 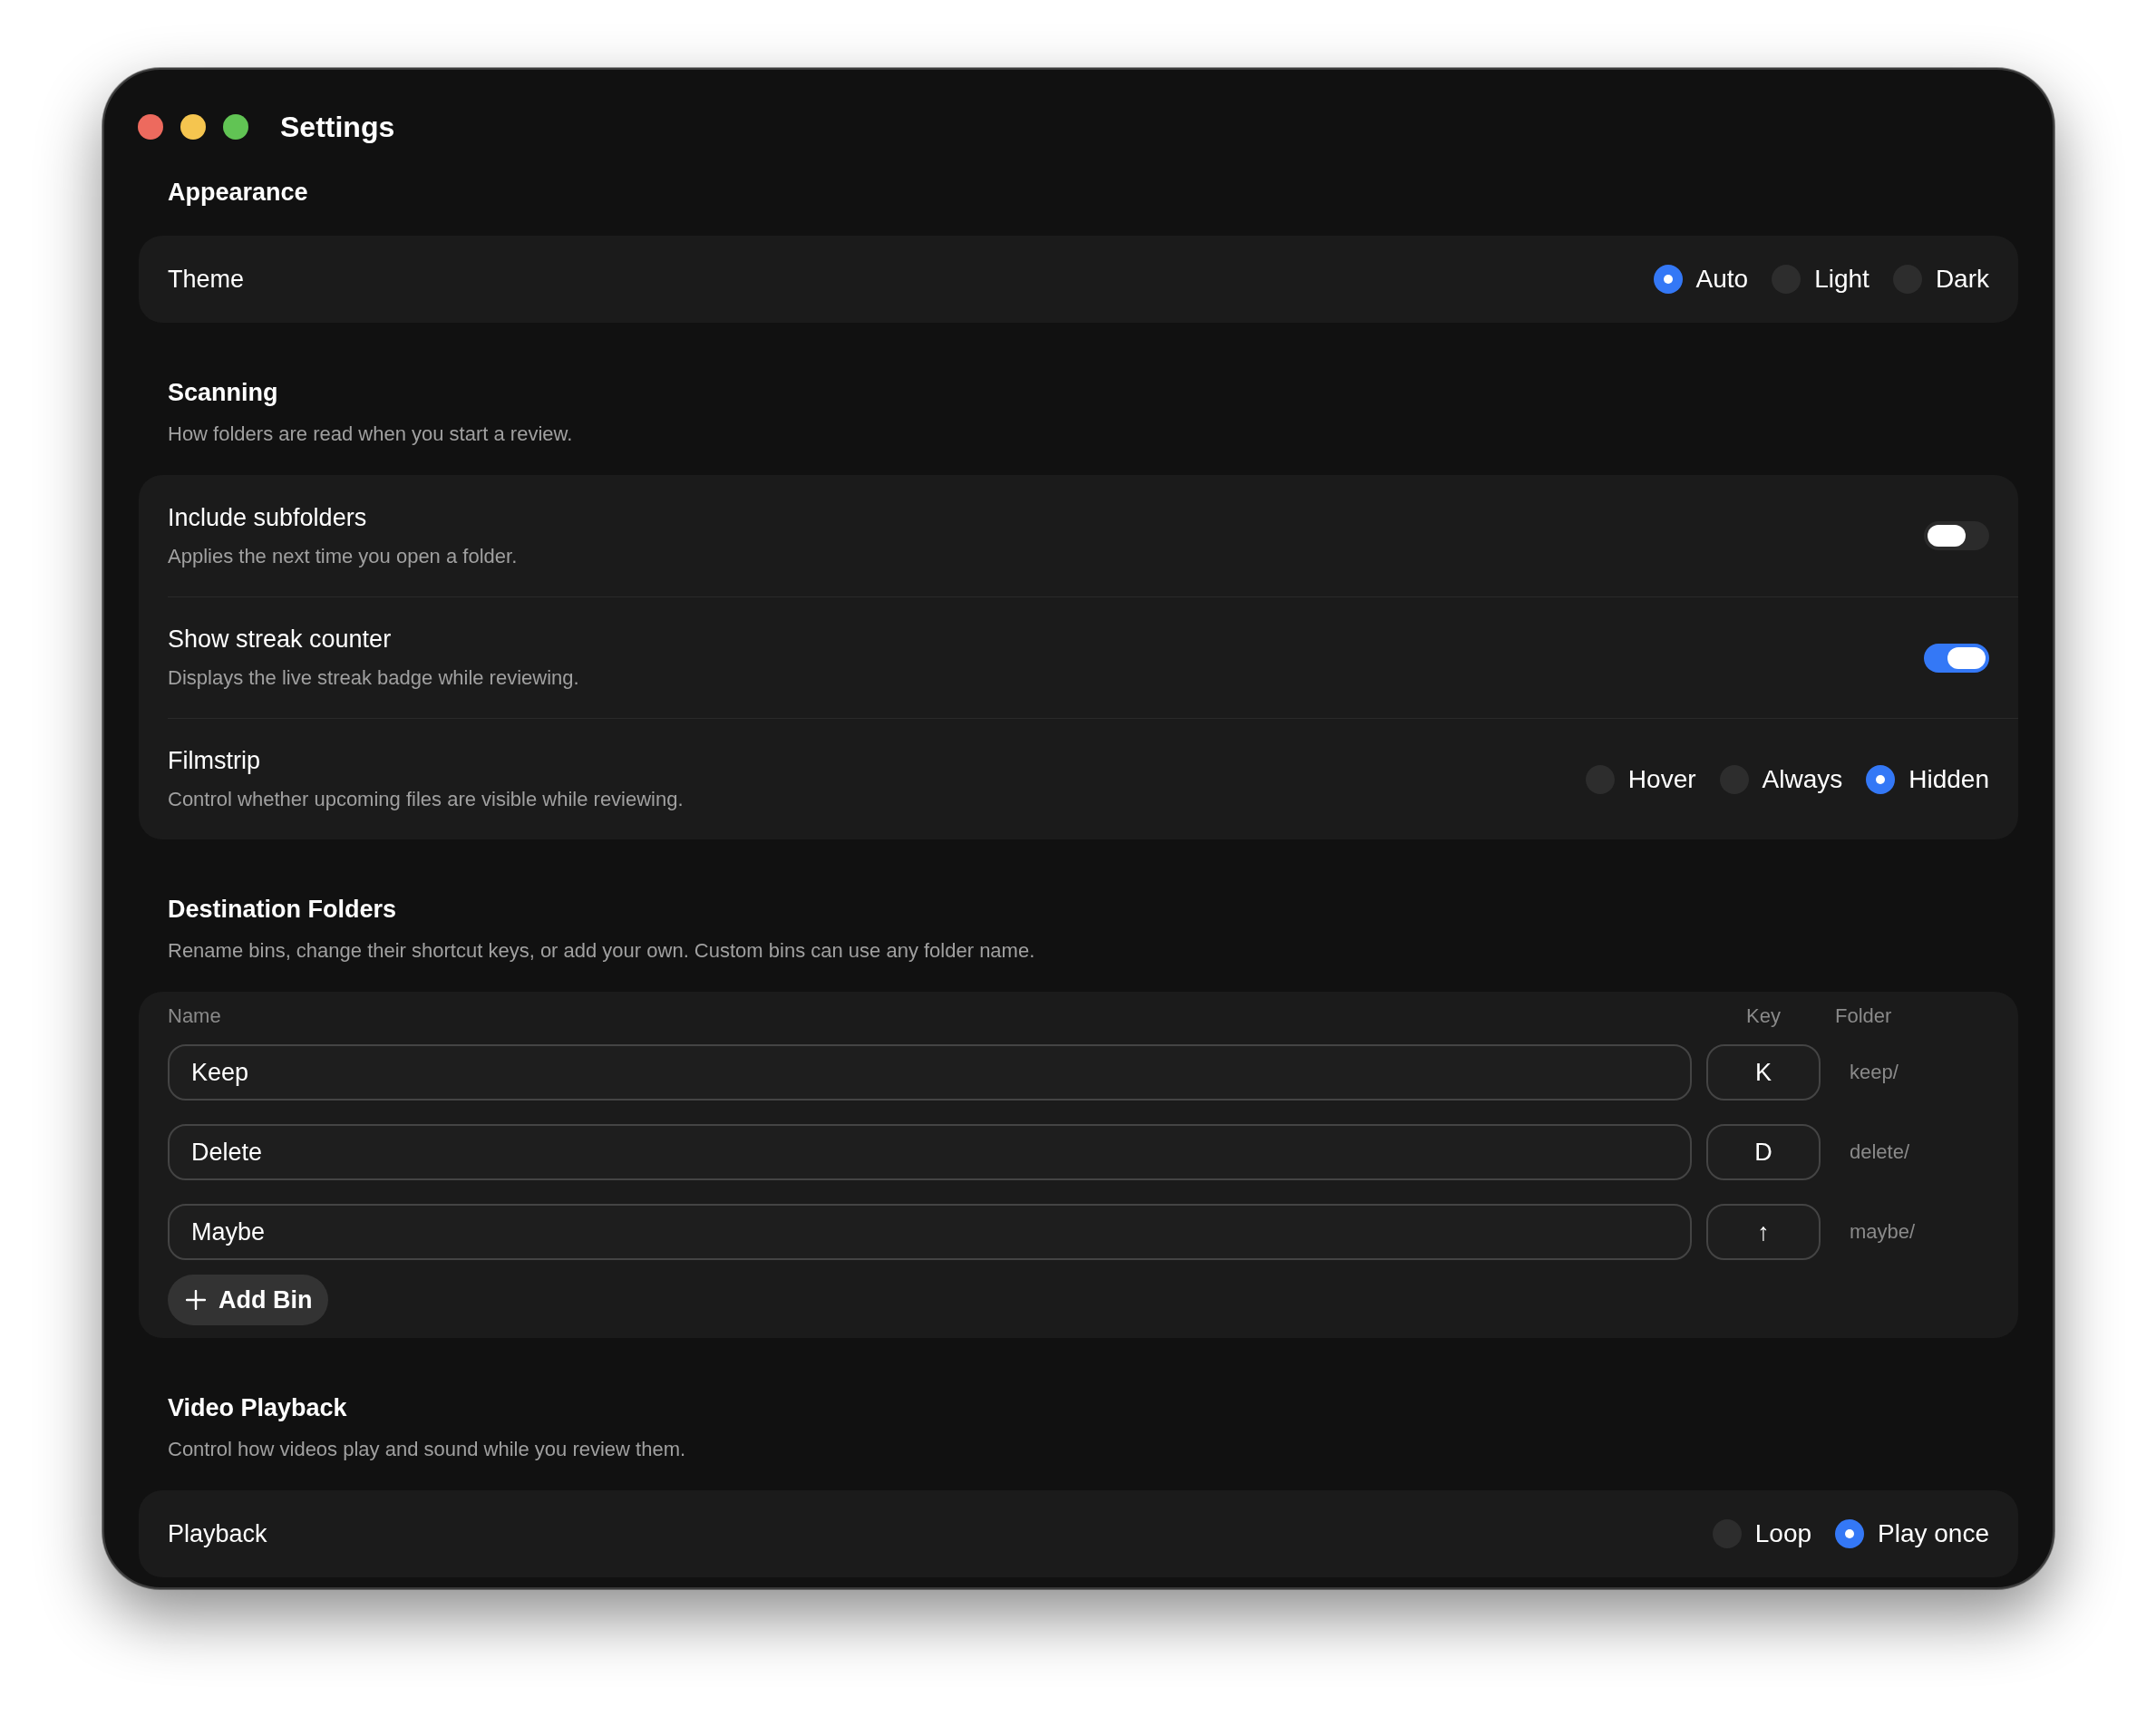 I want to click on column-header: Name, so click(x=194, y=1016).